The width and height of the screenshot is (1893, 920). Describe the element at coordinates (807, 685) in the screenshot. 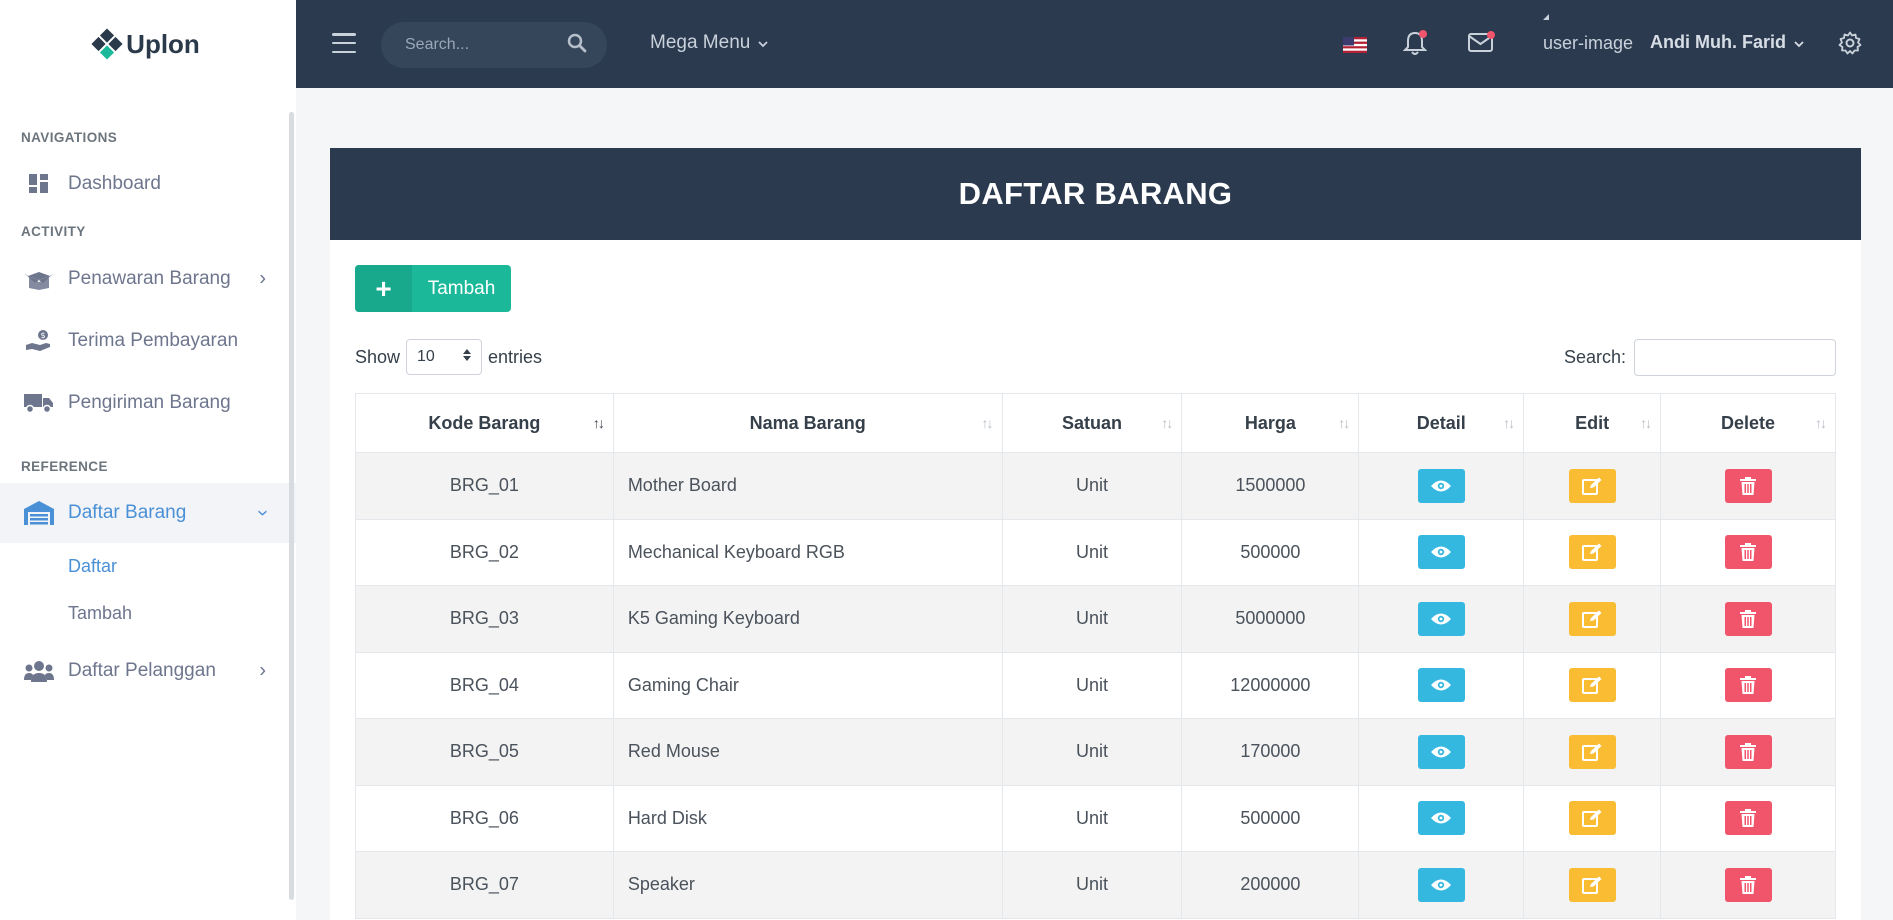

I see `cell-nama-barang: Gaming Chair` at that location.